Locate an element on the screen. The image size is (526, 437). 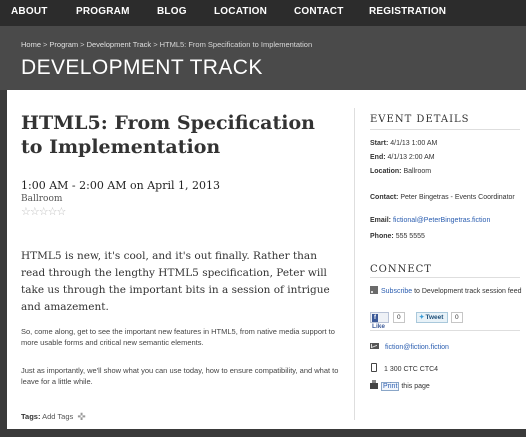
event-datetime: 1:00 AM - 2:00 AM on April 1, 2013 is located at coordinates (120, 185).